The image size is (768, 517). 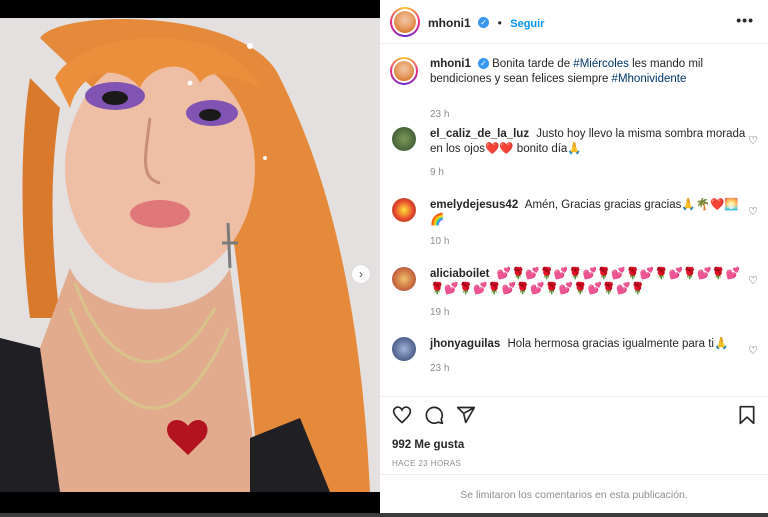 What do you see at coordinates (465, 344) in the screenshot?
I see `commenter-username: jhonyaguilas` at bounding box center [465, 344].